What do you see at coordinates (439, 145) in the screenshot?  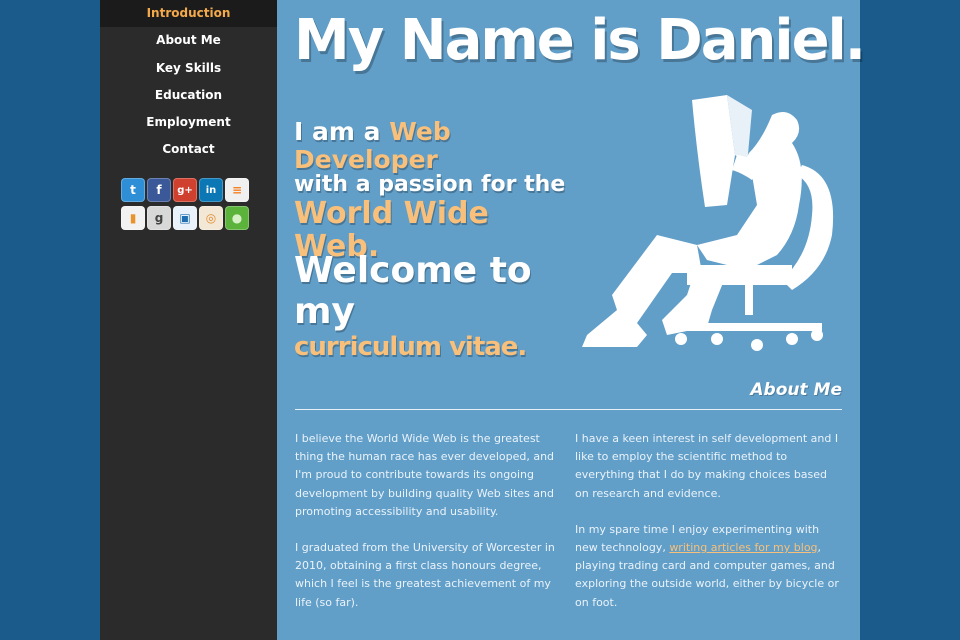 I see `tagline-line-1: I am a Web Developer` at bounding box center [439, 145].